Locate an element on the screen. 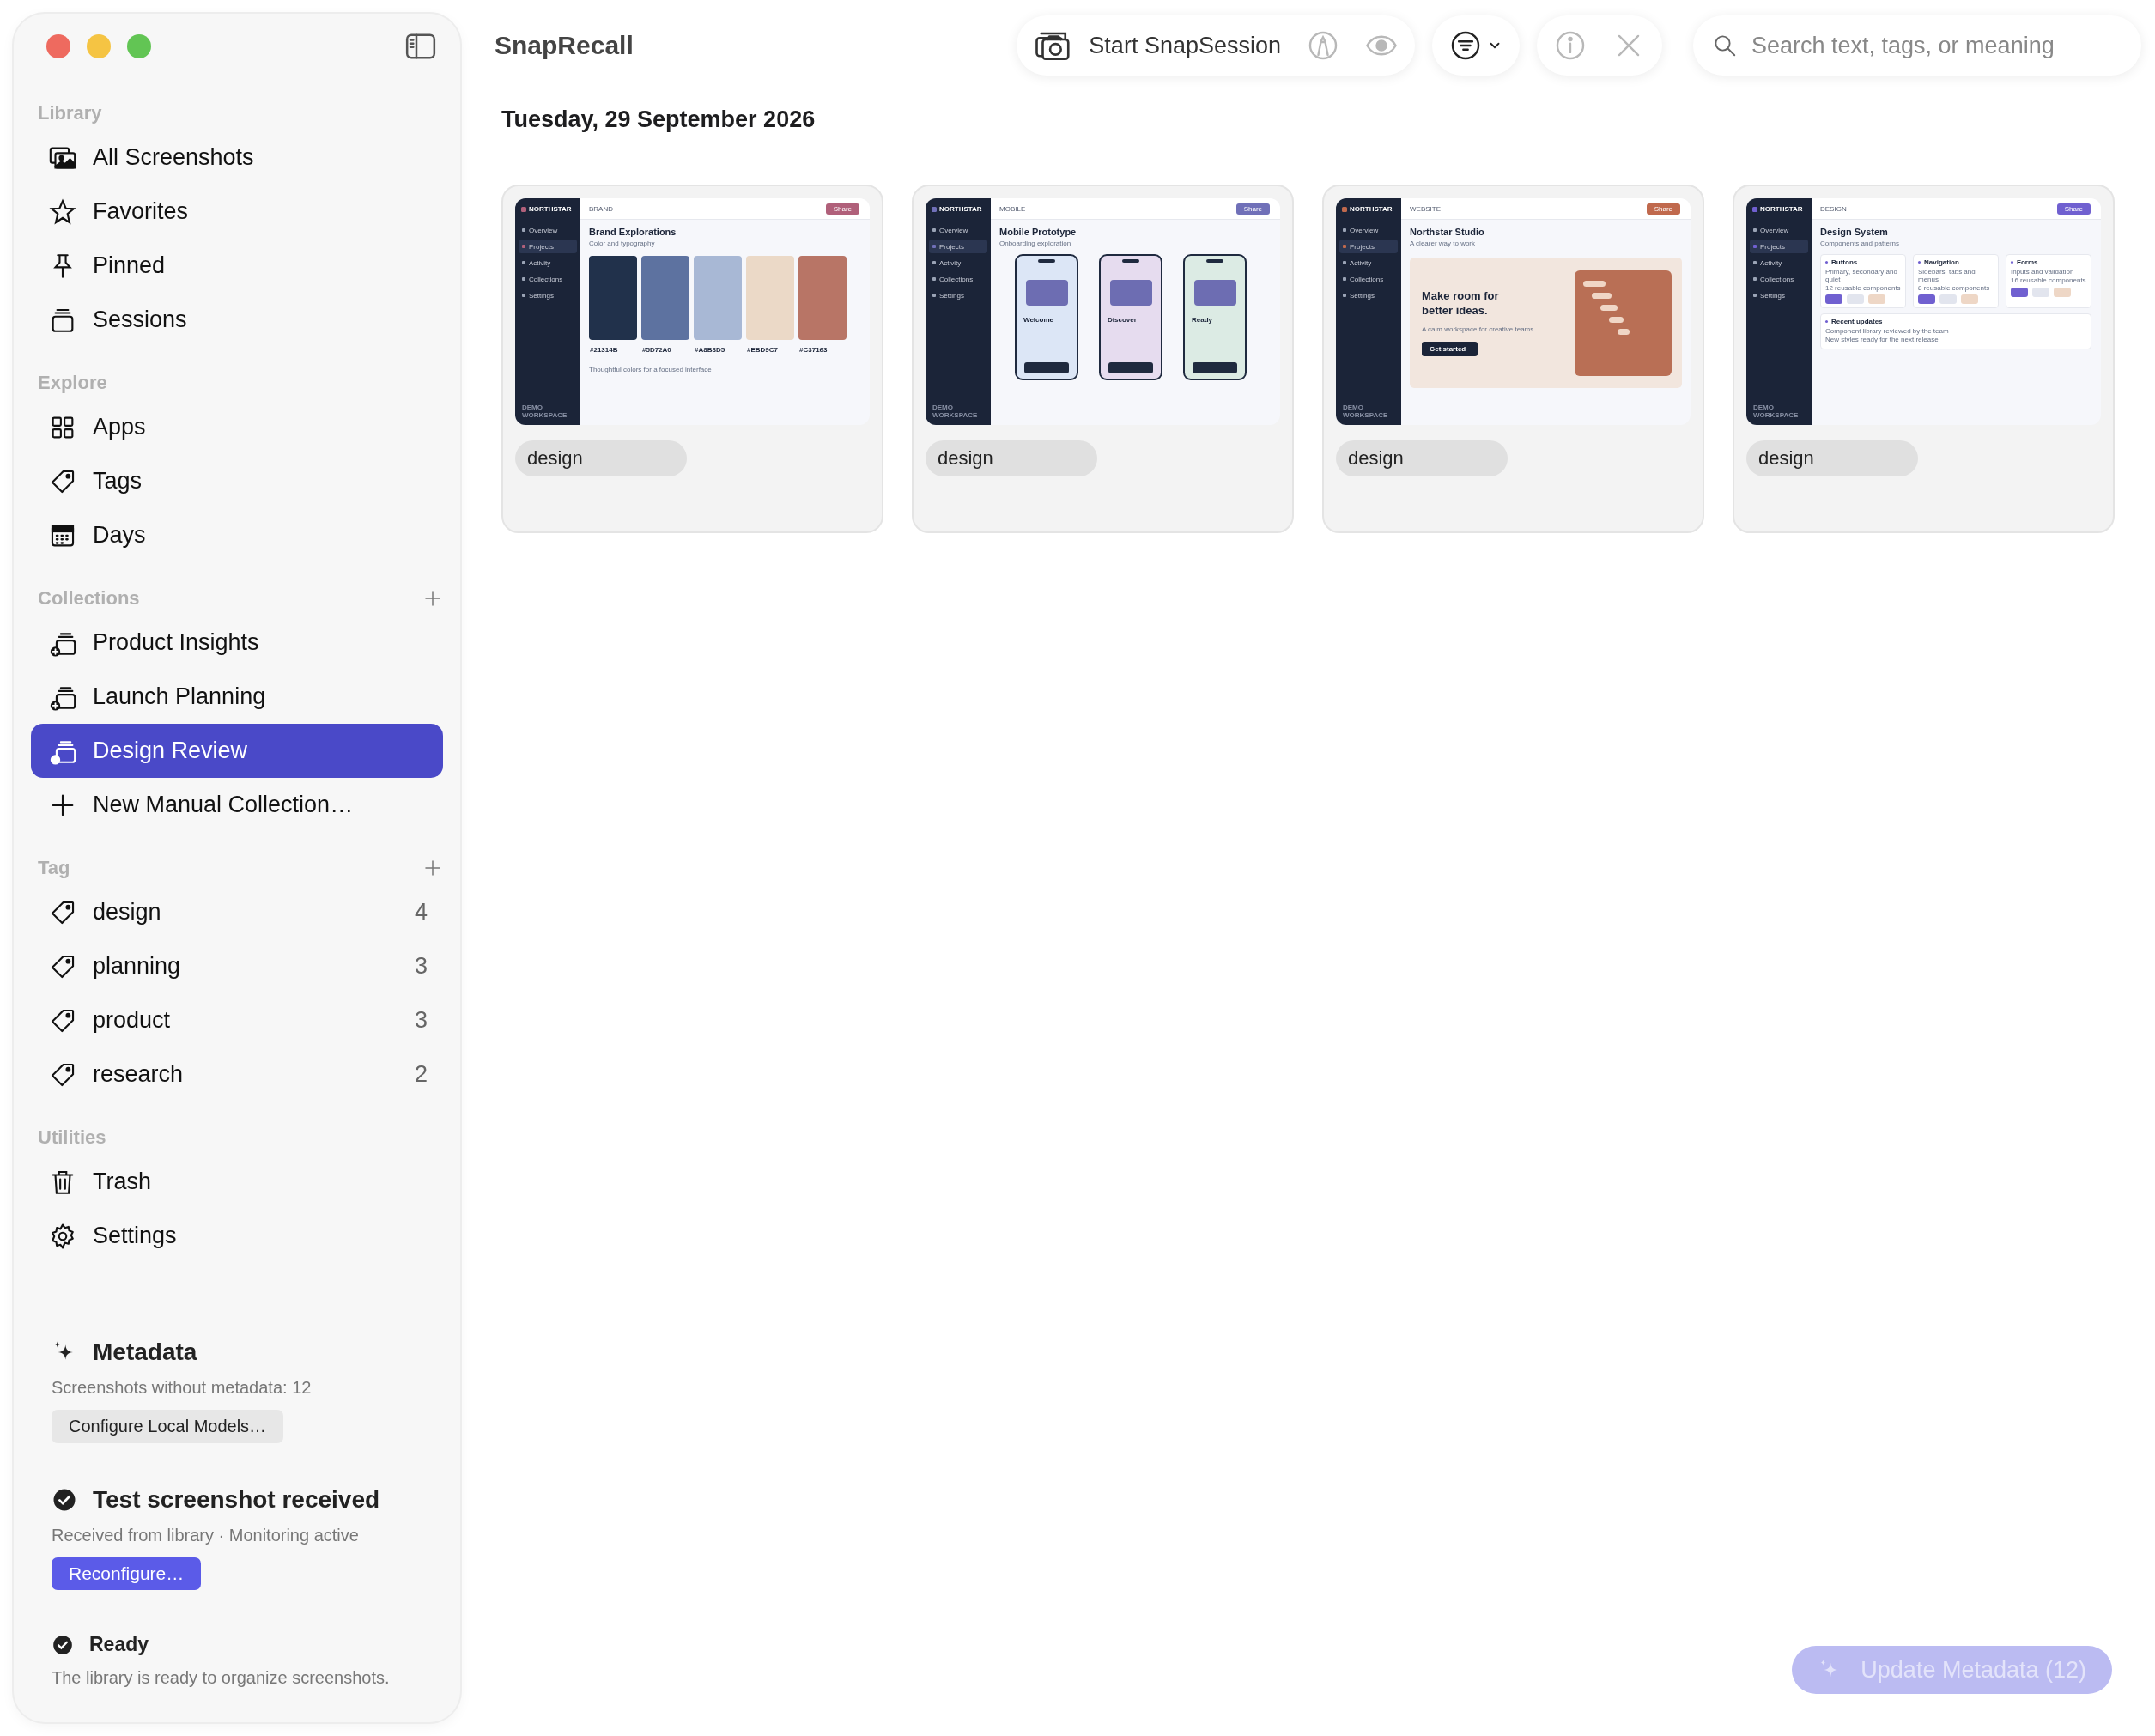 The width and height of the screenshot is (2155, 1736). sidebar-item: Apps is located at coordinates (237, 427).